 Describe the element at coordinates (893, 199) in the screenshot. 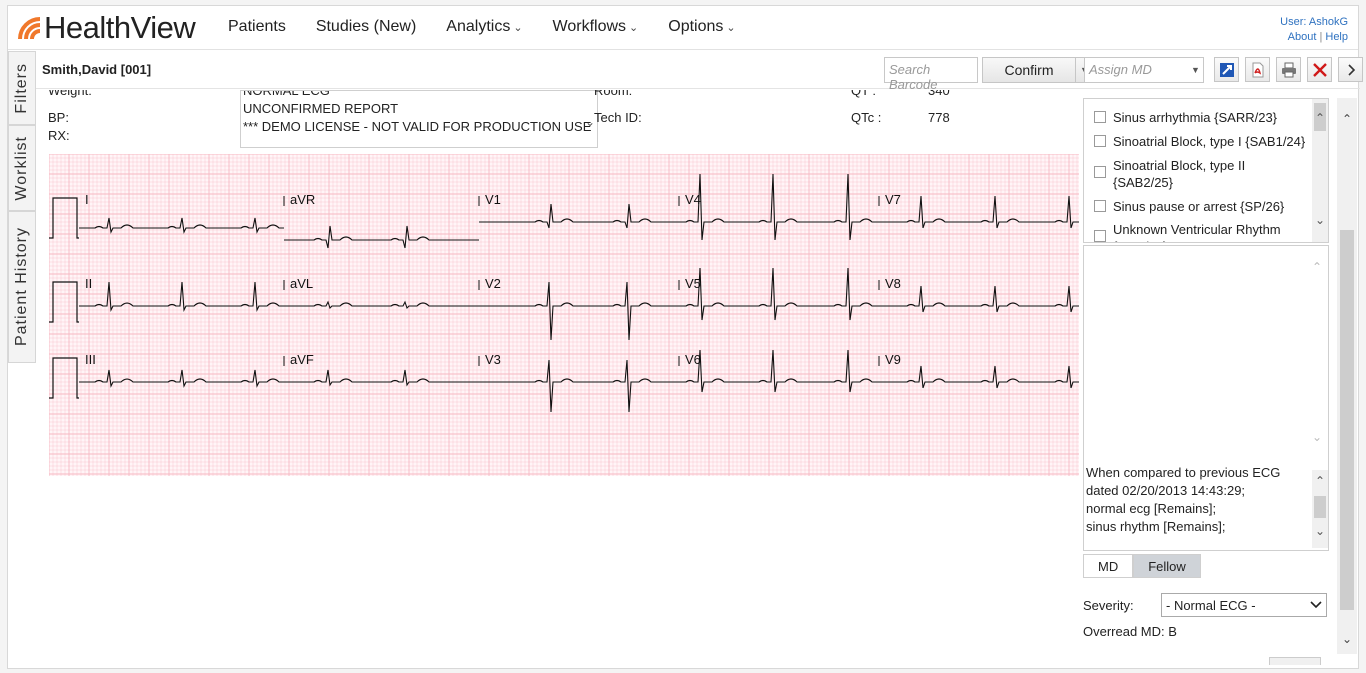

I see `lead-label: V7` at that location.